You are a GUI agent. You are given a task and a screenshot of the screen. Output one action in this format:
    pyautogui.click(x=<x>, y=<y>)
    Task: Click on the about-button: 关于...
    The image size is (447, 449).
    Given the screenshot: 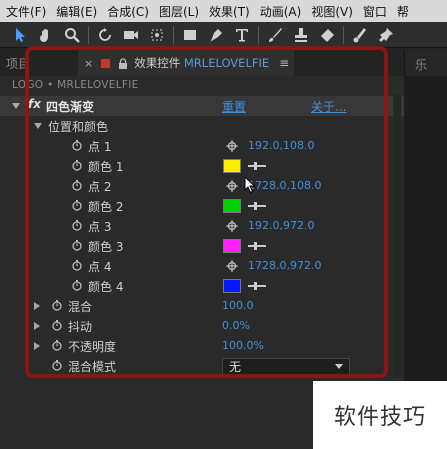 What is the action you would take?
    pyautogui.click(x=328, y=106)
    